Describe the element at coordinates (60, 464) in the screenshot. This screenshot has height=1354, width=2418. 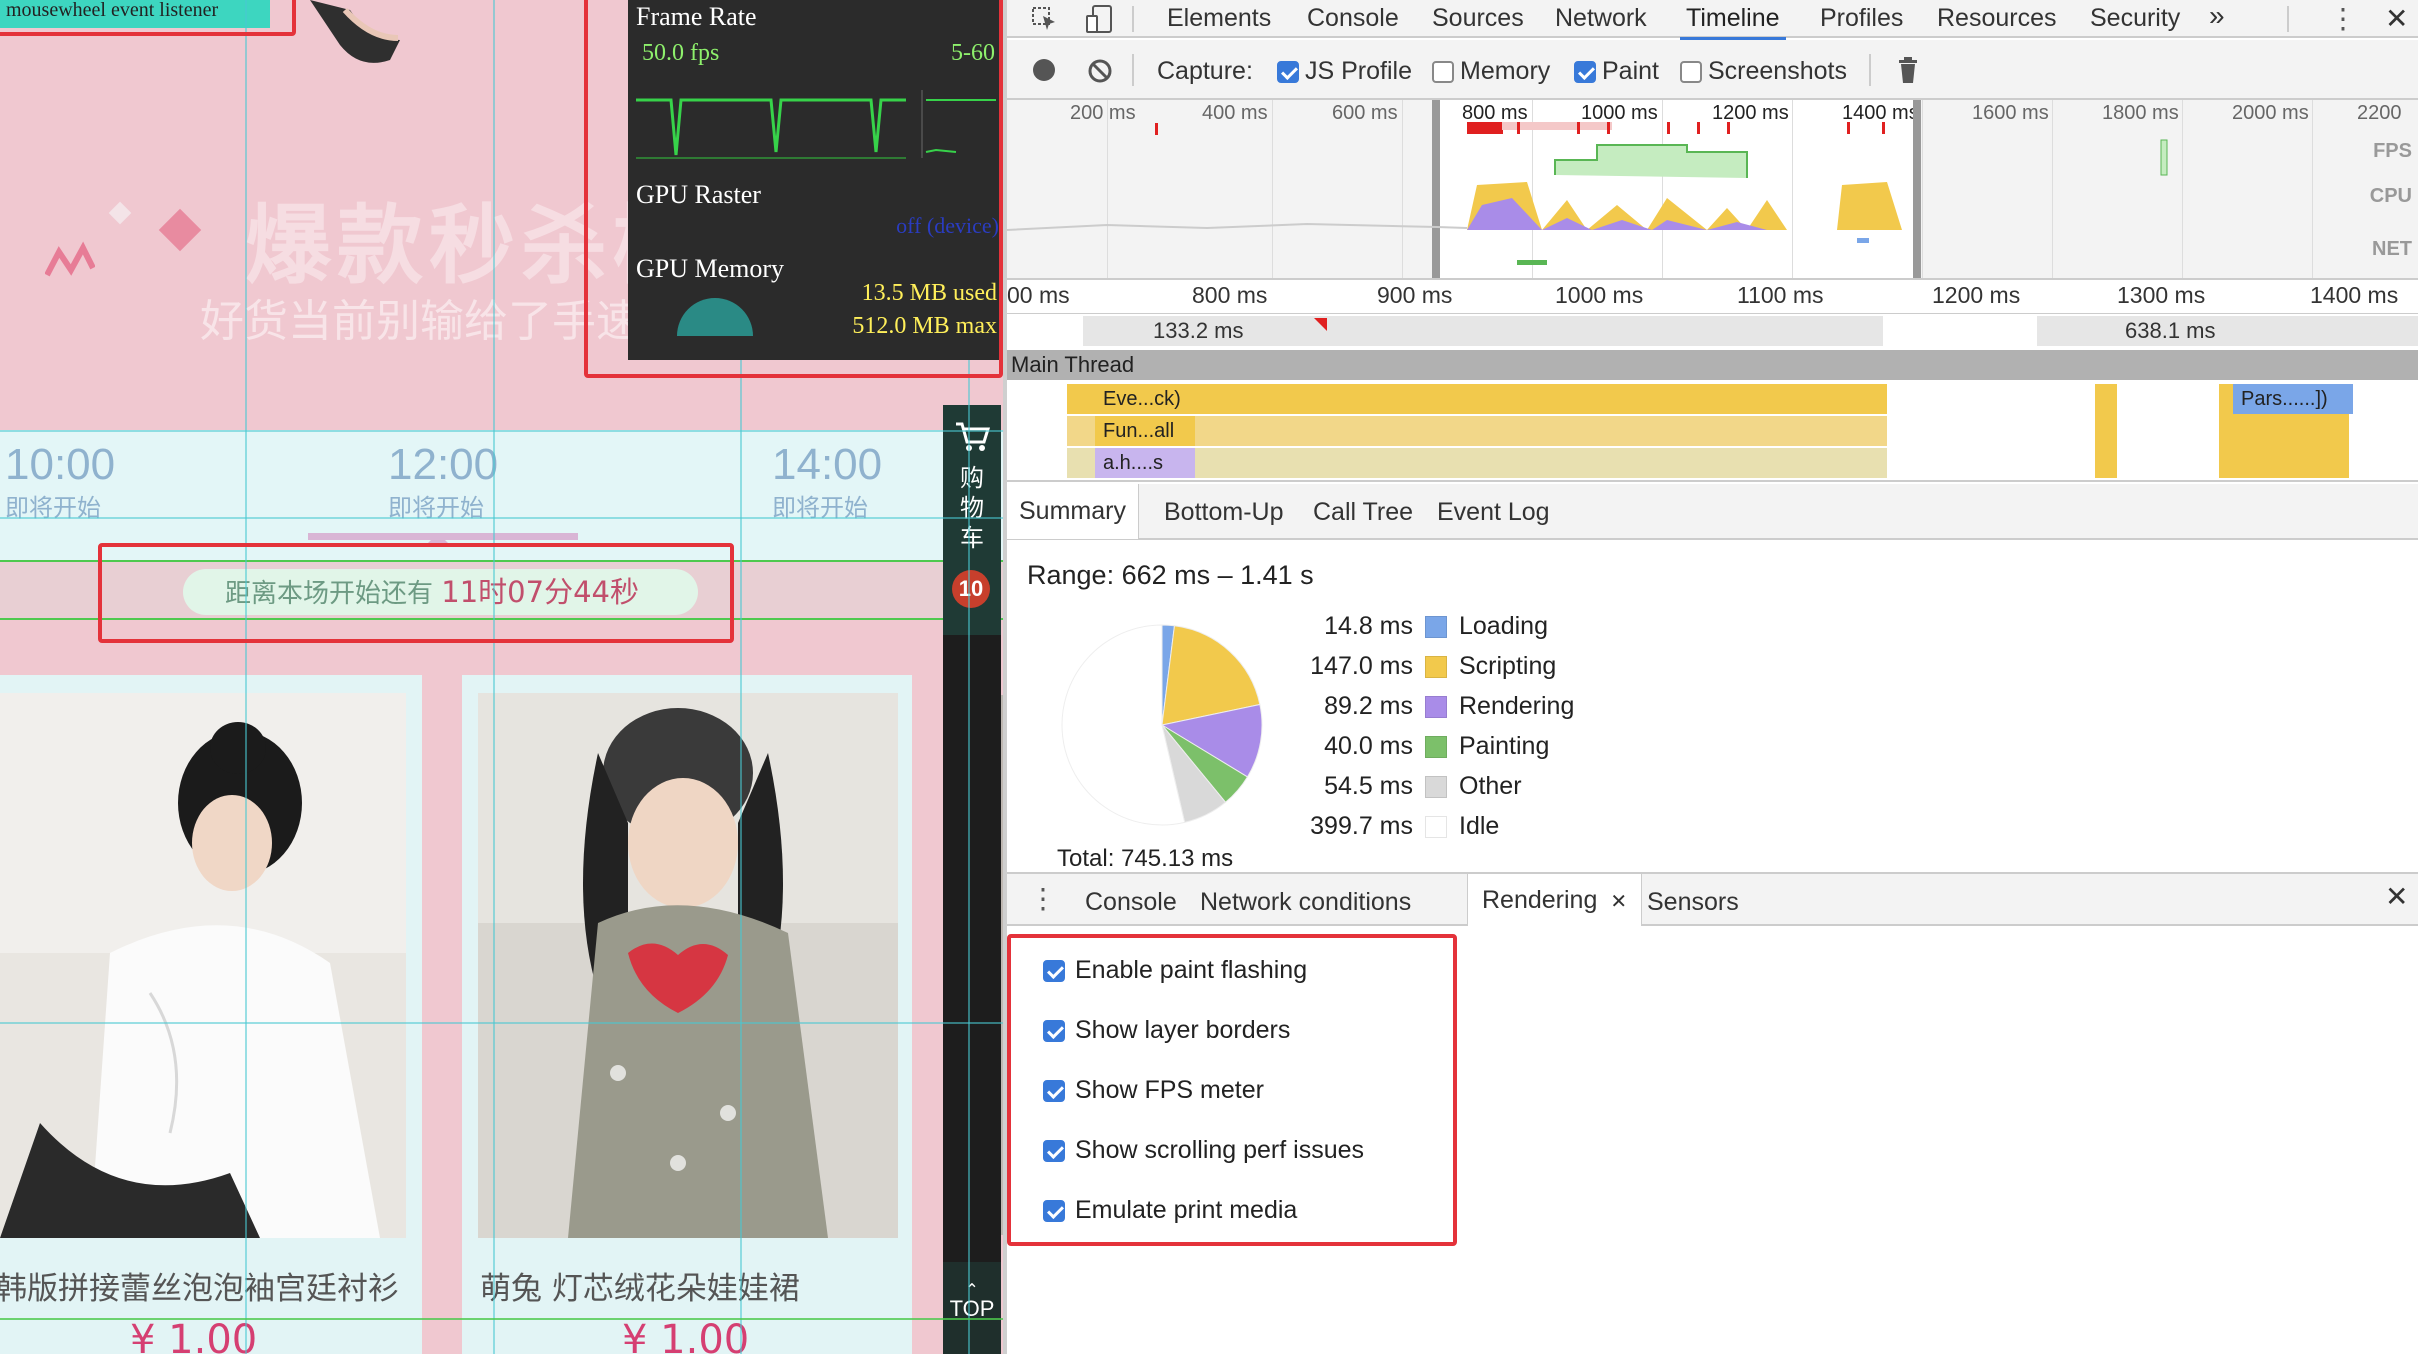
I see `time-slot-time: 10:00` at that location.